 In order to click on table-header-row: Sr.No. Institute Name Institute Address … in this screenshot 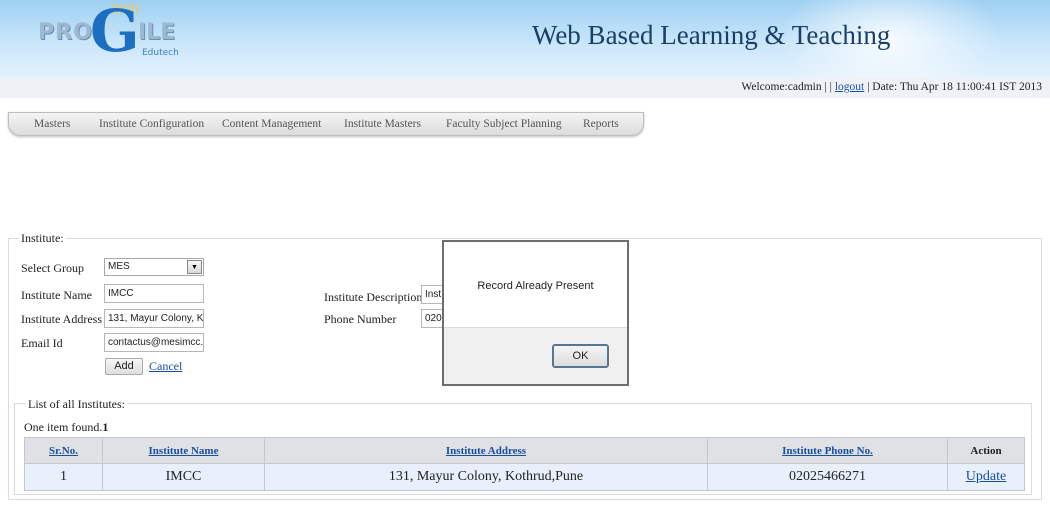, I will do `click(524, 450)`.